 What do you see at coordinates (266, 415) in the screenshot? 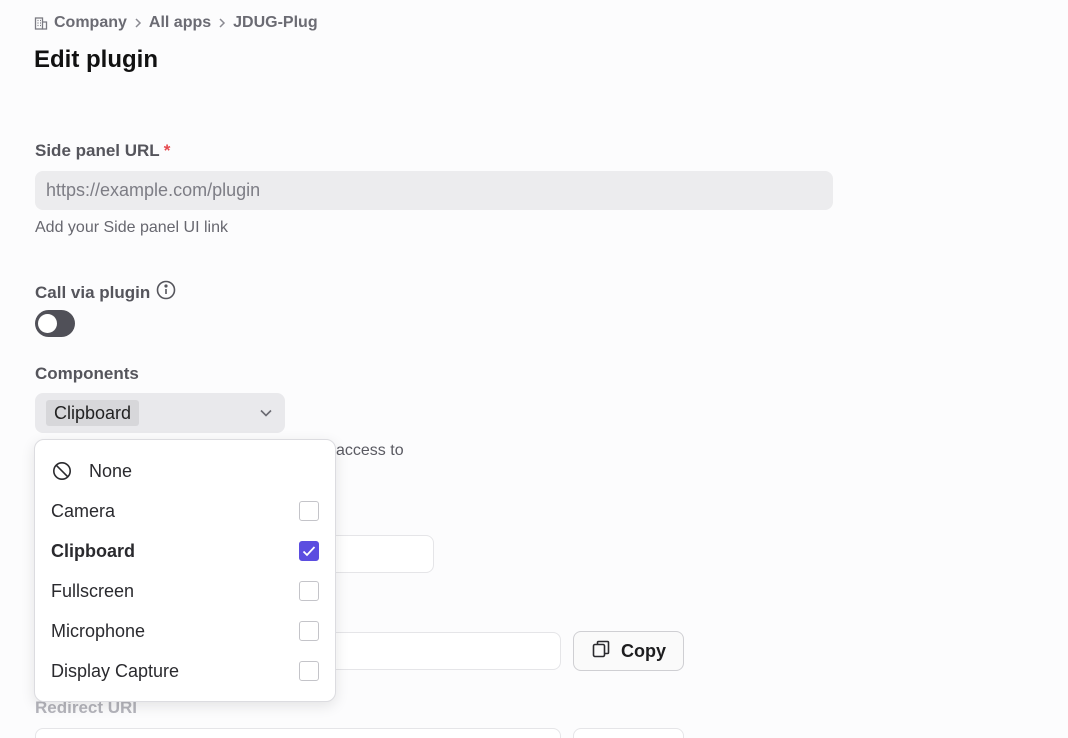
I see `chevron-down-icon` at bounding box center [266, 415].